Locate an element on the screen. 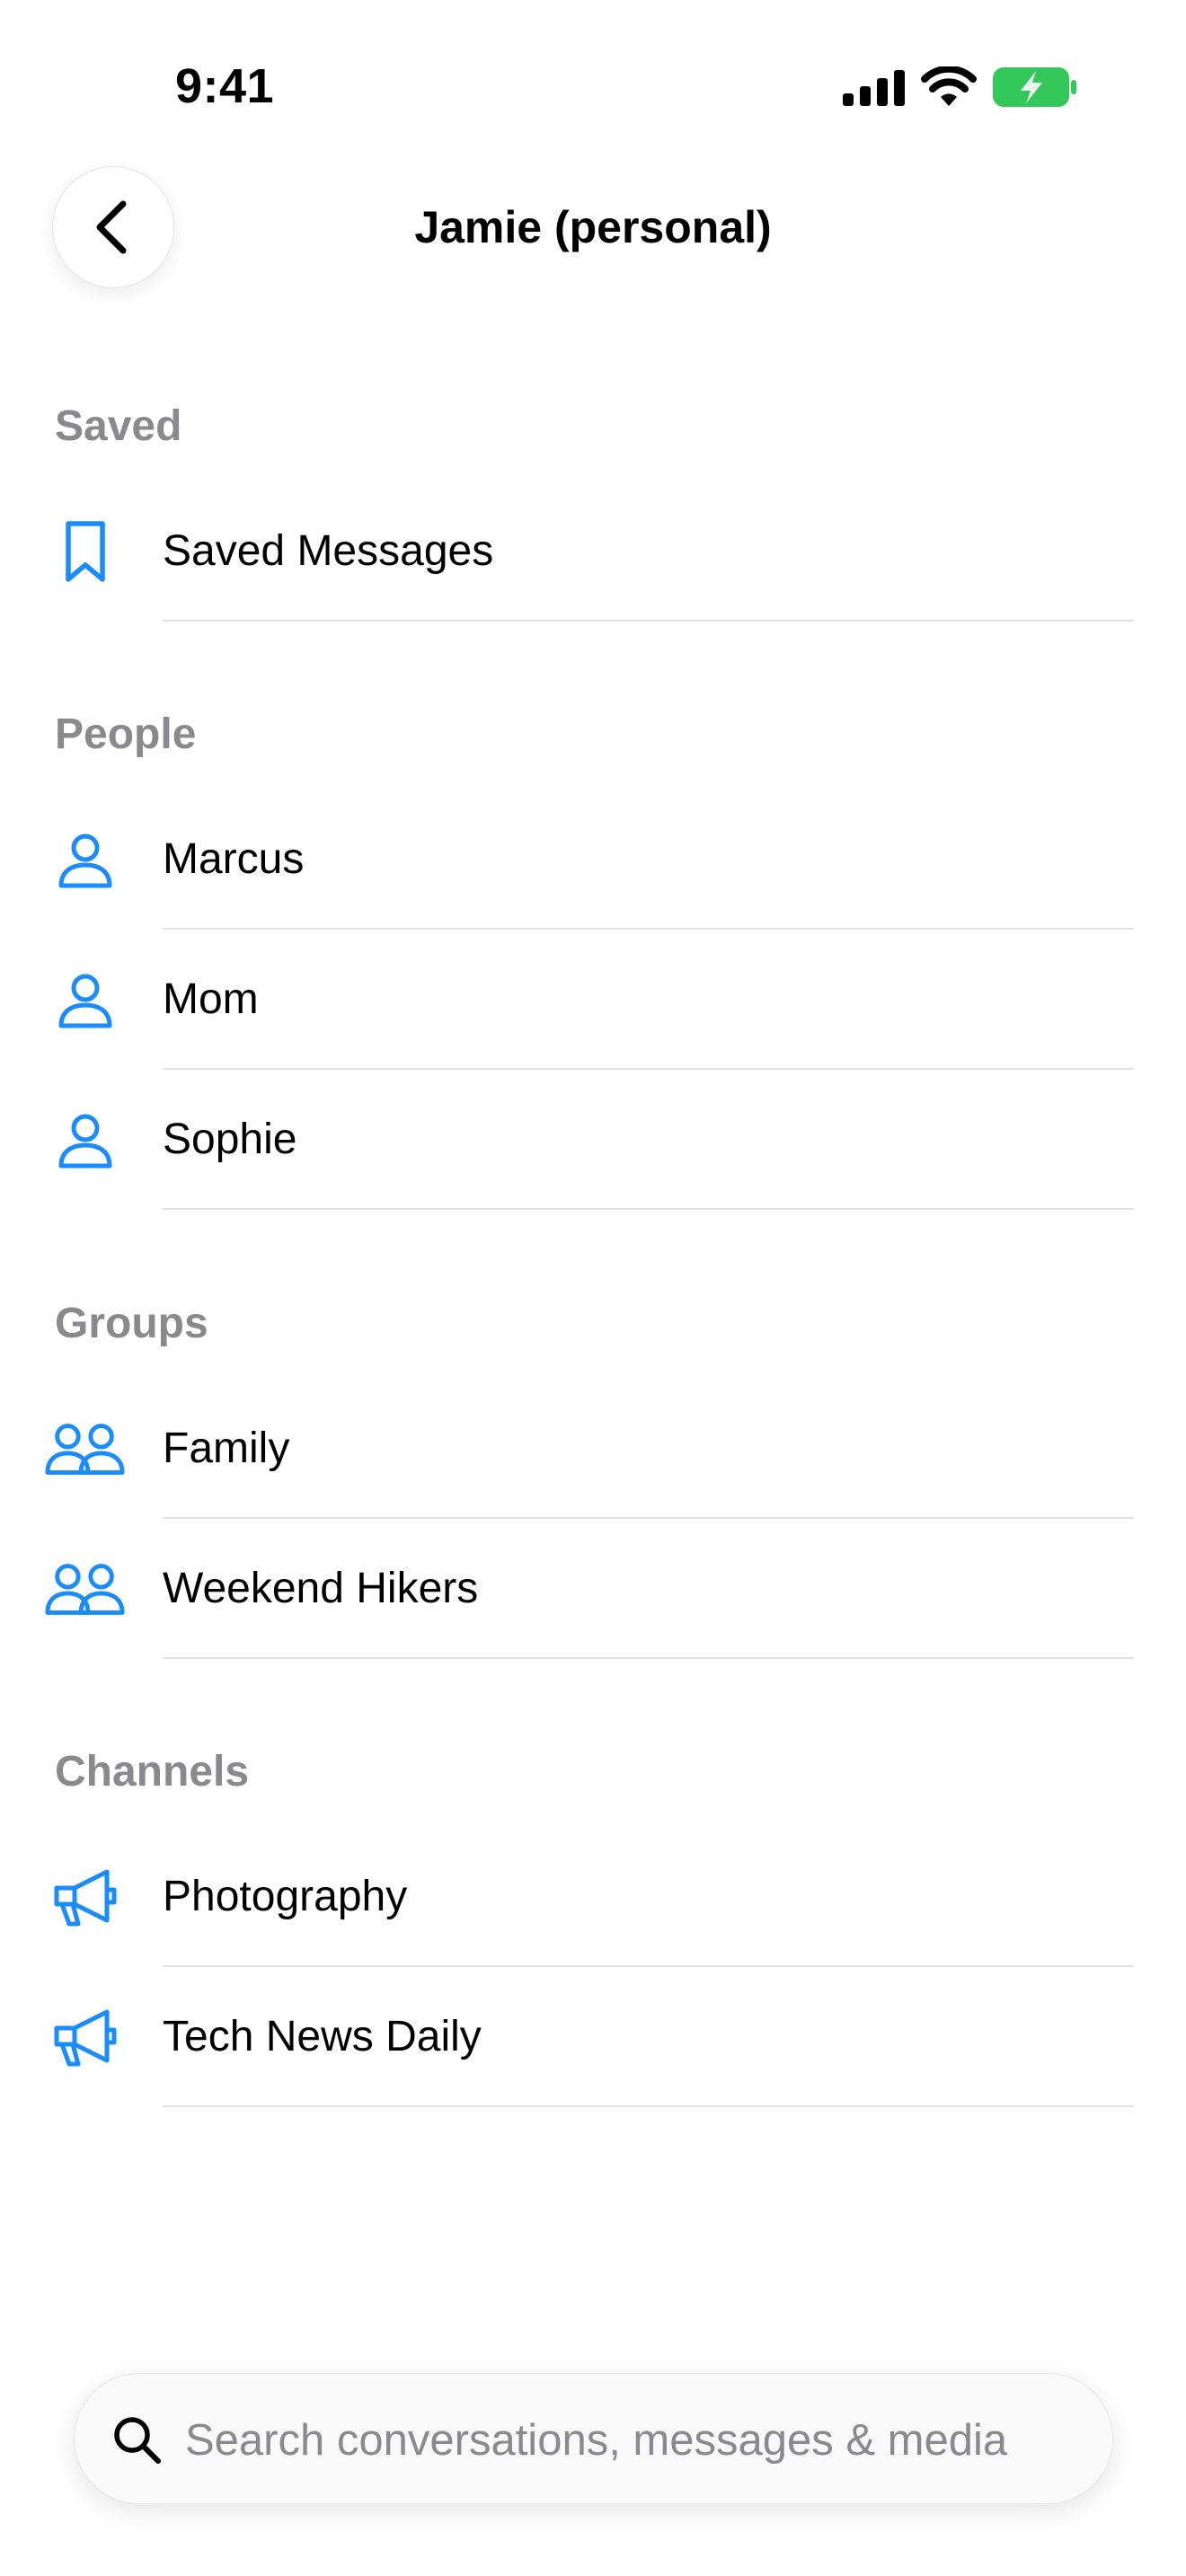  list-item-saved-messages: Saved Messages is located at coordinates (593, 551).